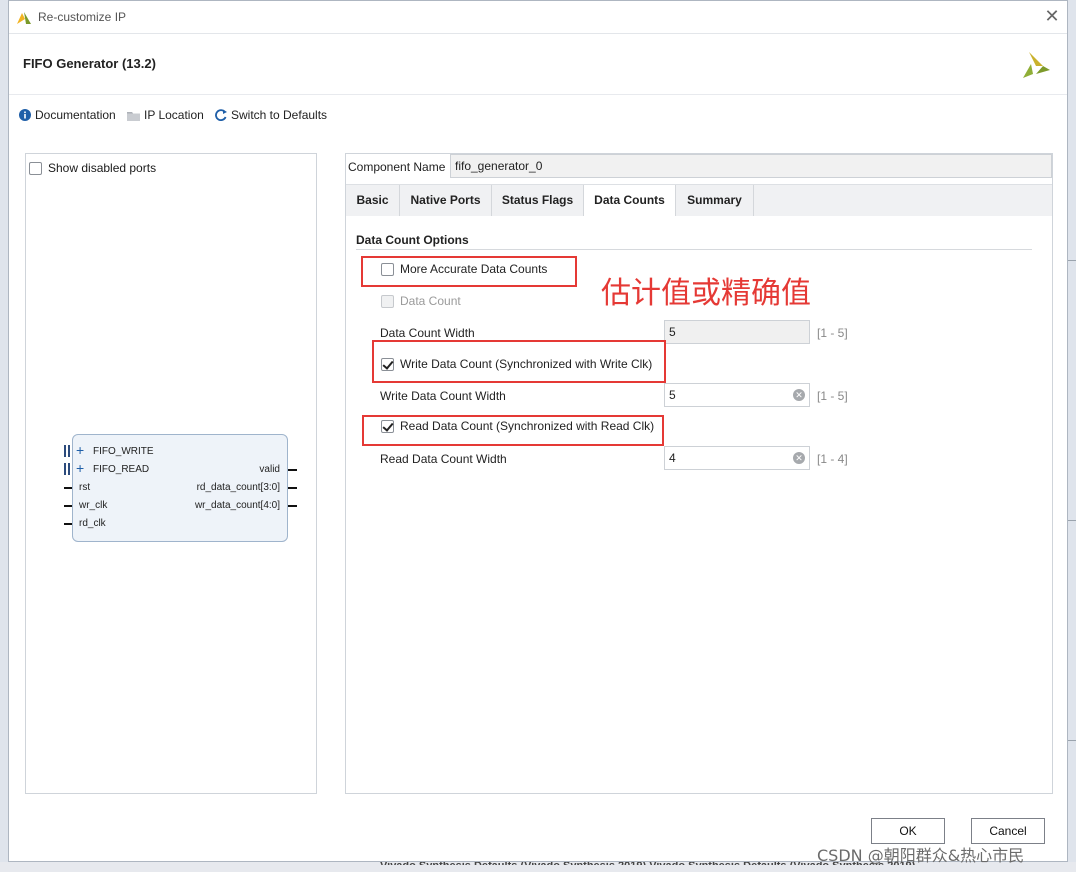 This screenshot has height=872, width=1076. Describe the element at coordinates (25, 115) in the screenshot. I see `info-icon` at that location.